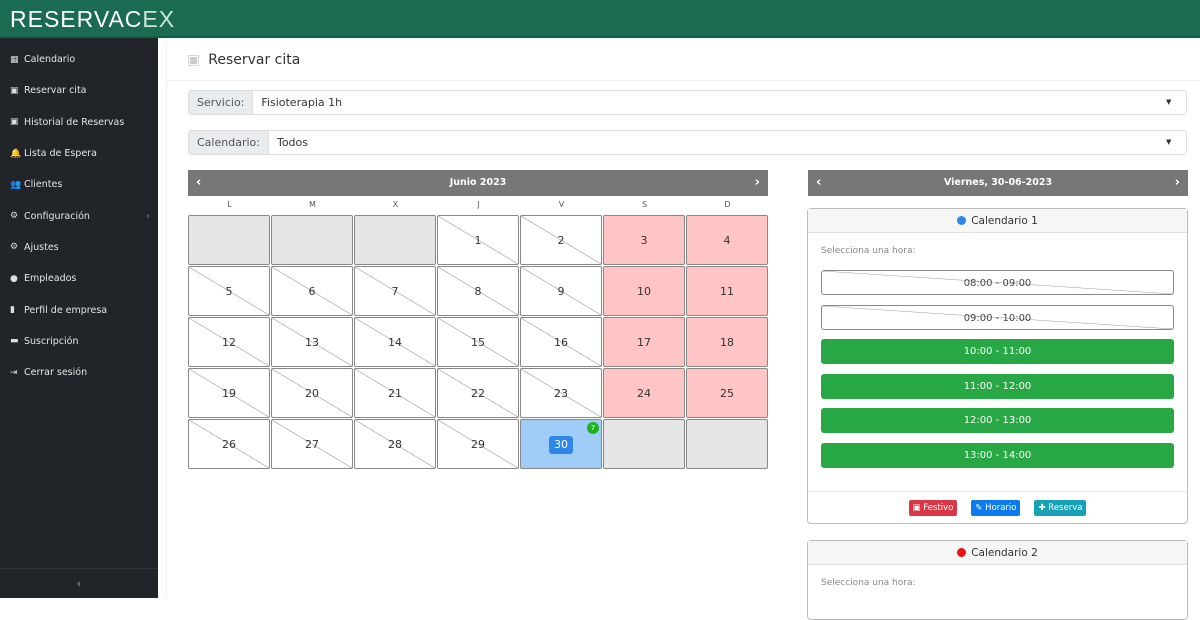 This screenshot has height=620, width=1200. I want to click on horario-icon: ✎, so click(980, 508).